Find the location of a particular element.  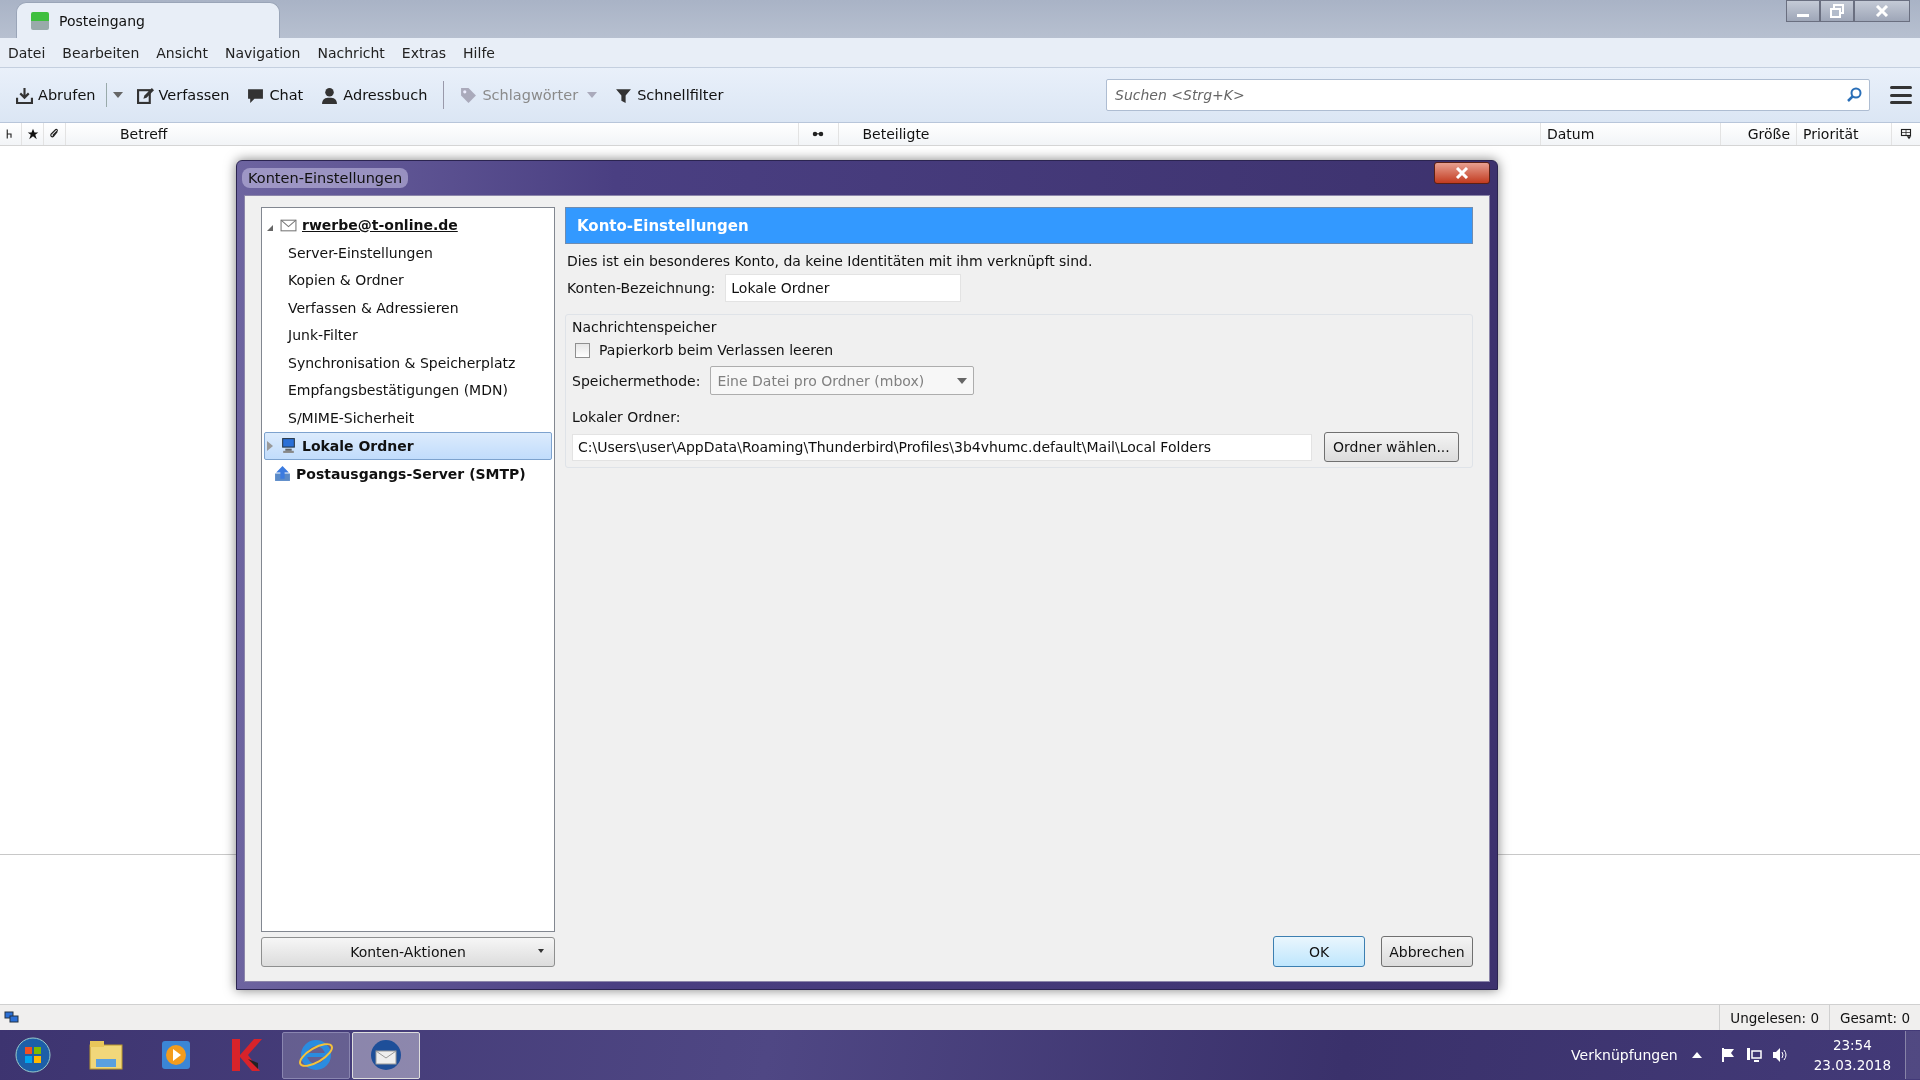

pencil-icon is located at coordinates (145, 95).